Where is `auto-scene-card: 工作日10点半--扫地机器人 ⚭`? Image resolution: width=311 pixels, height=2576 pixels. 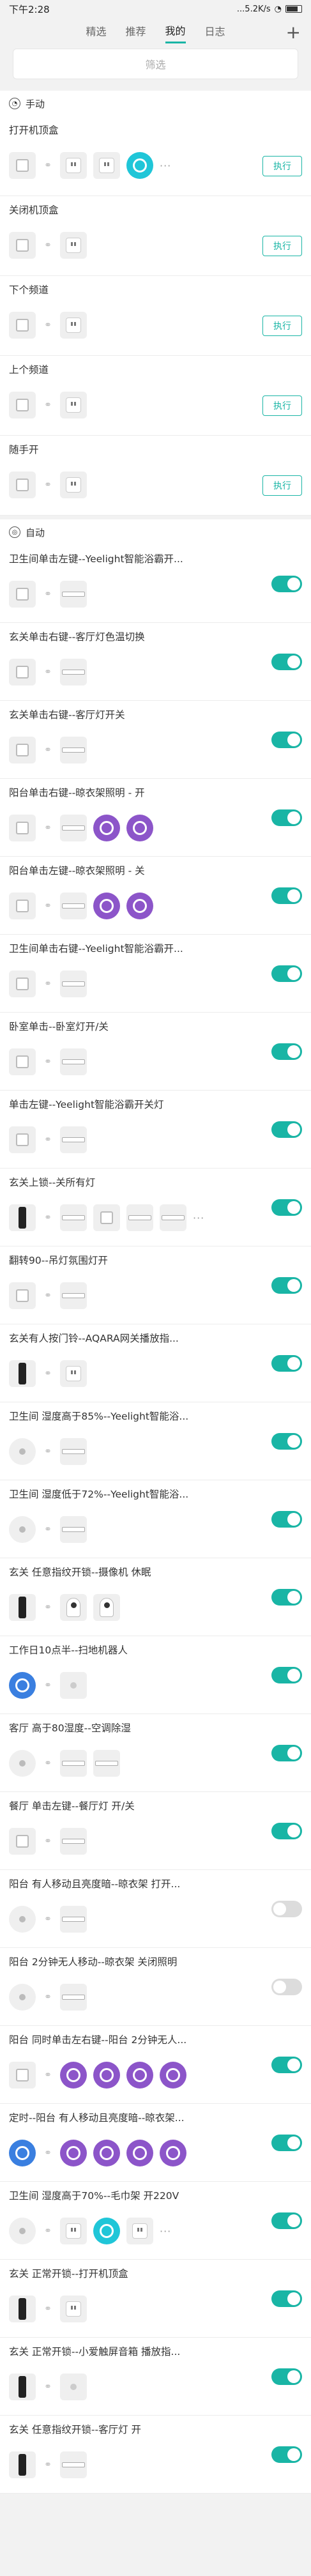
auto-scene-card: 工作日10点半--扫地机器人 ⚭ is located at coordinates (155, 1675).